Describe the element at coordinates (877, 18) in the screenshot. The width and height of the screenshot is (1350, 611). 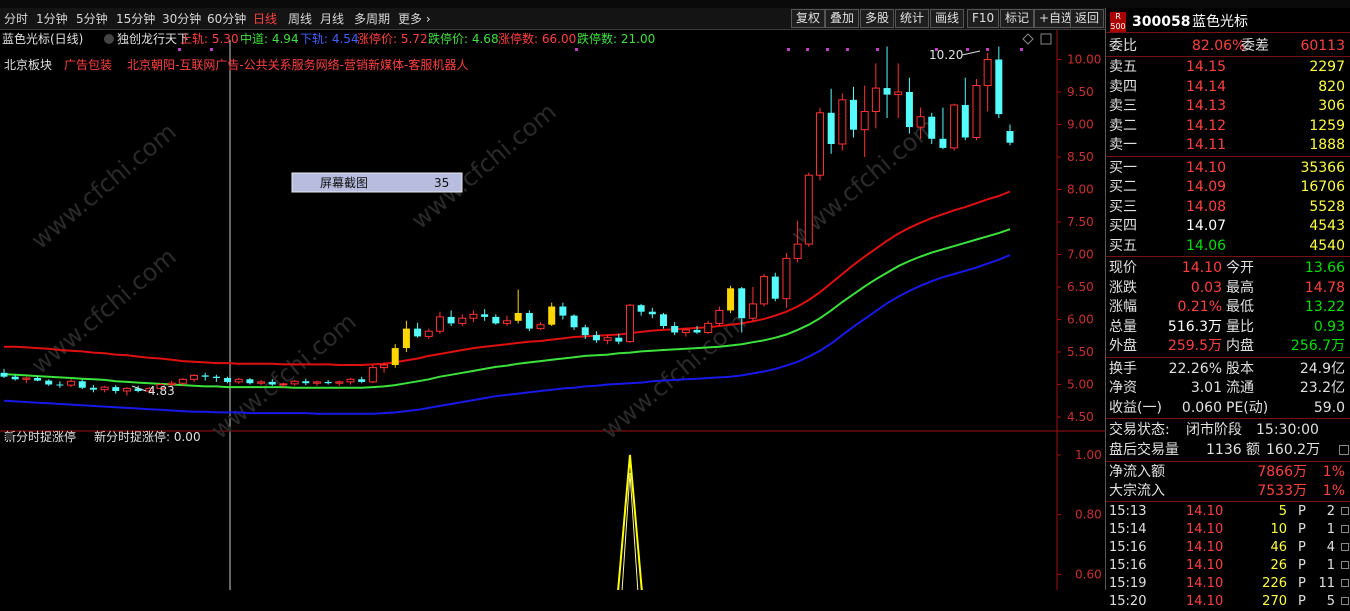
I see `toolbar-button-2: 多股` at that location.